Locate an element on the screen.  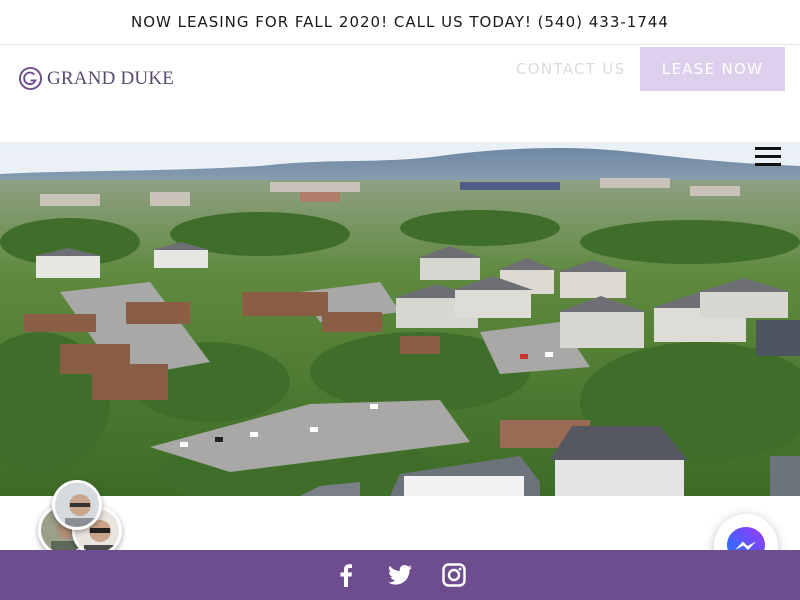
site-footer is located at coordinates (400, 575).